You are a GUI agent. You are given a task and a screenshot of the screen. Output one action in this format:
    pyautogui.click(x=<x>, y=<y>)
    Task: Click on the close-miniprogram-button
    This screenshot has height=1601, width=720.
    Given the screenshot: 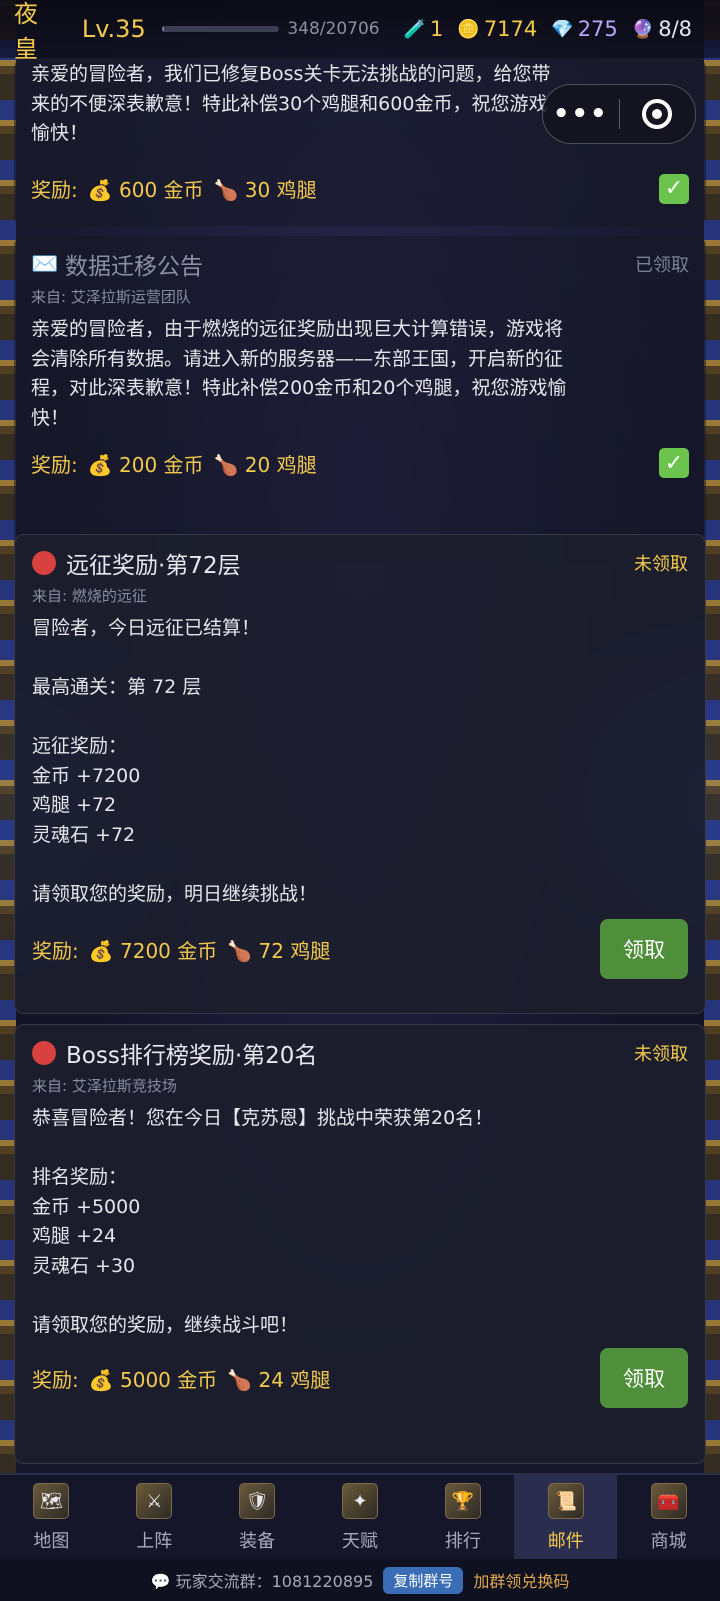 What is the action you would take?
    pyautogui.click(x=658, y=114)
    